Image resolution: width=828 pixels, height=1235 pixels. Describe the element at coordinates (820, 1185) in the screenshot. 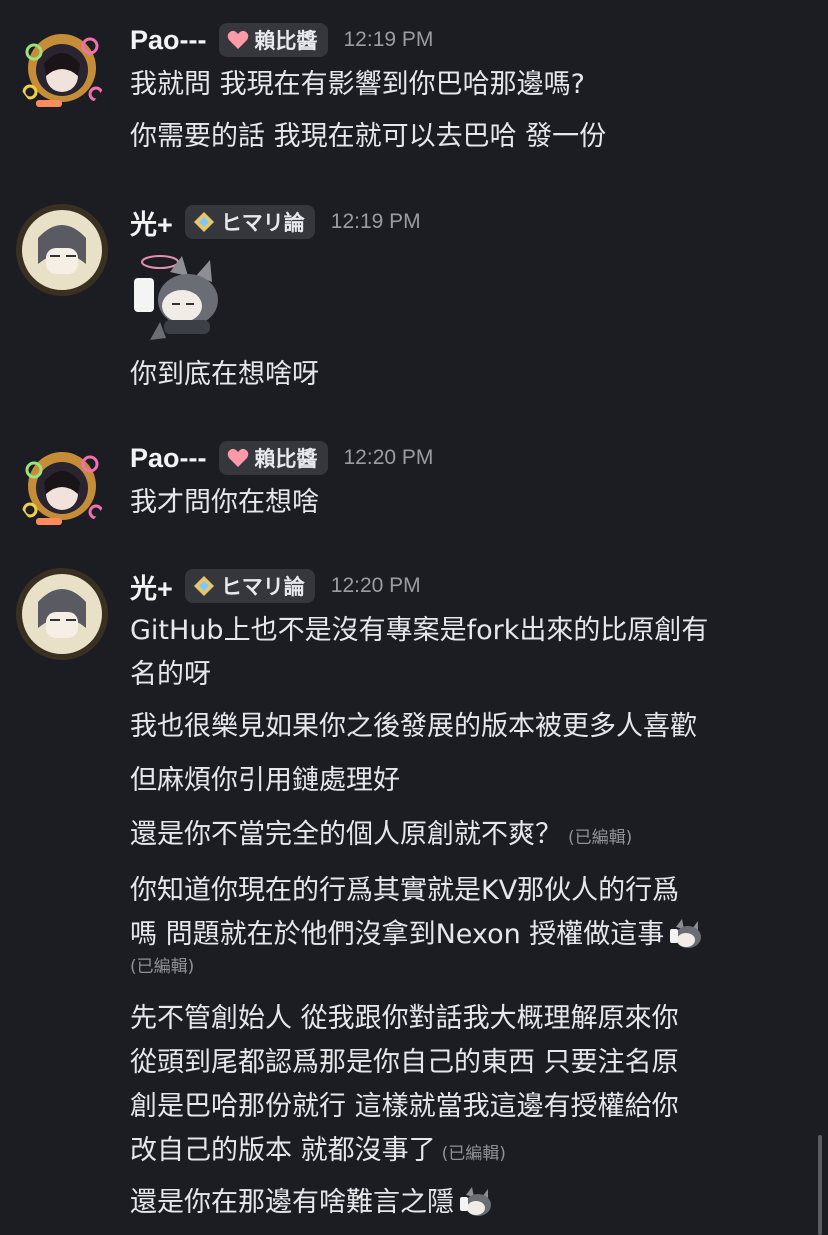

I see `scrollbar` at that location.